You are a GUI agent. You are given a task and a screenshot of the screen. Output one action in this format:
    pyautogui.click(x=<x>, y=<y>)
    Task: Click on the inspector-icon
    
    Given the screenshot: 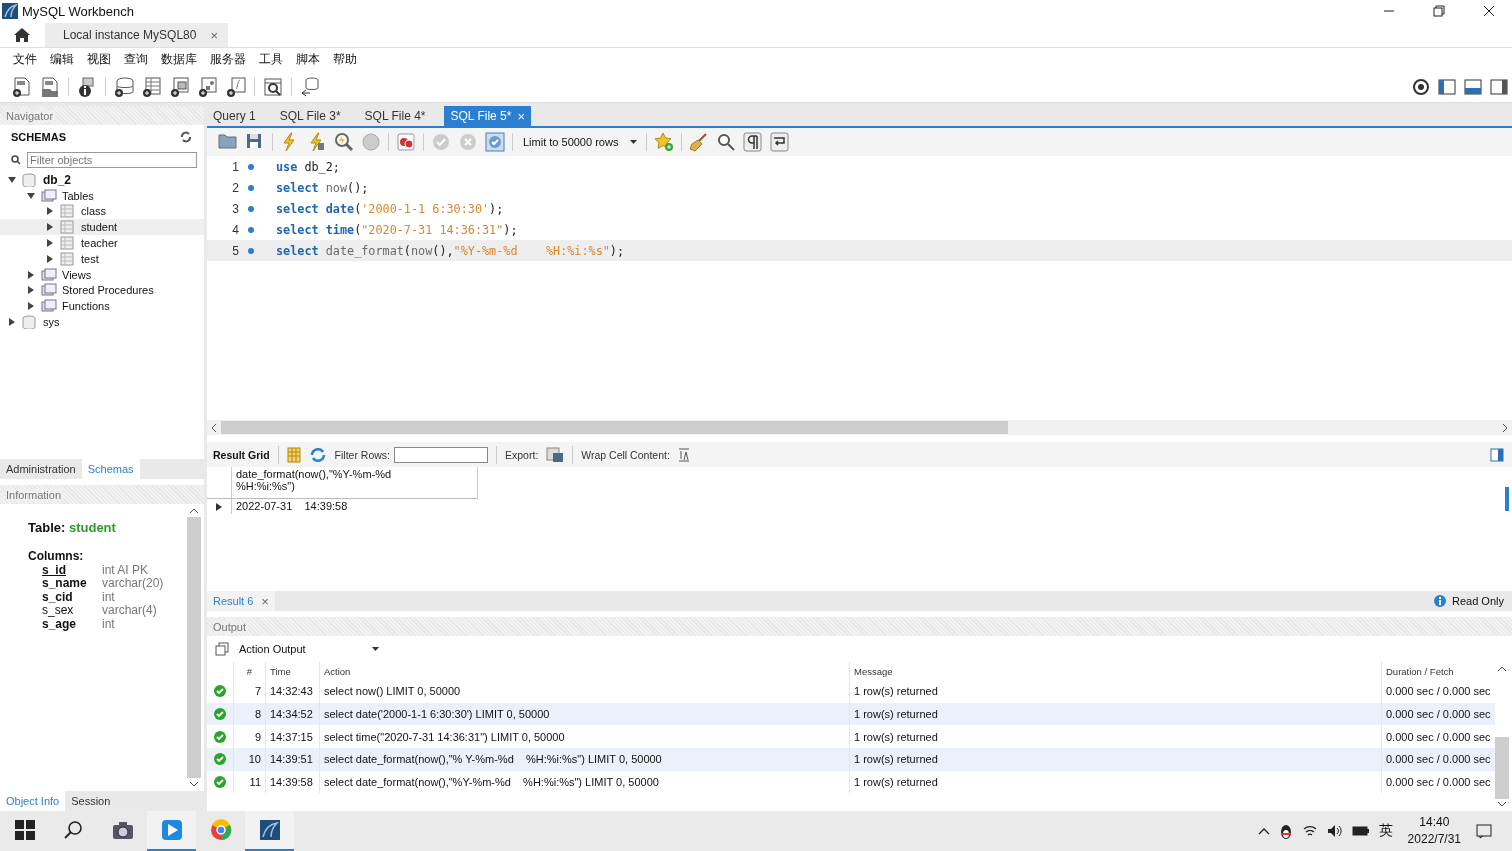 What is the action you would take?
    pyautogui.click(x=273, y=86)
    